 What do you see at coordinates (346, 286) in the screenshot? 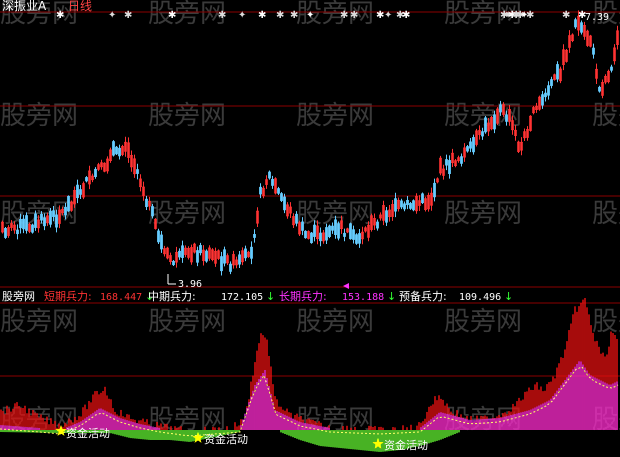
I see `cursor-triangle-icon` at bounding box center [346, 286].